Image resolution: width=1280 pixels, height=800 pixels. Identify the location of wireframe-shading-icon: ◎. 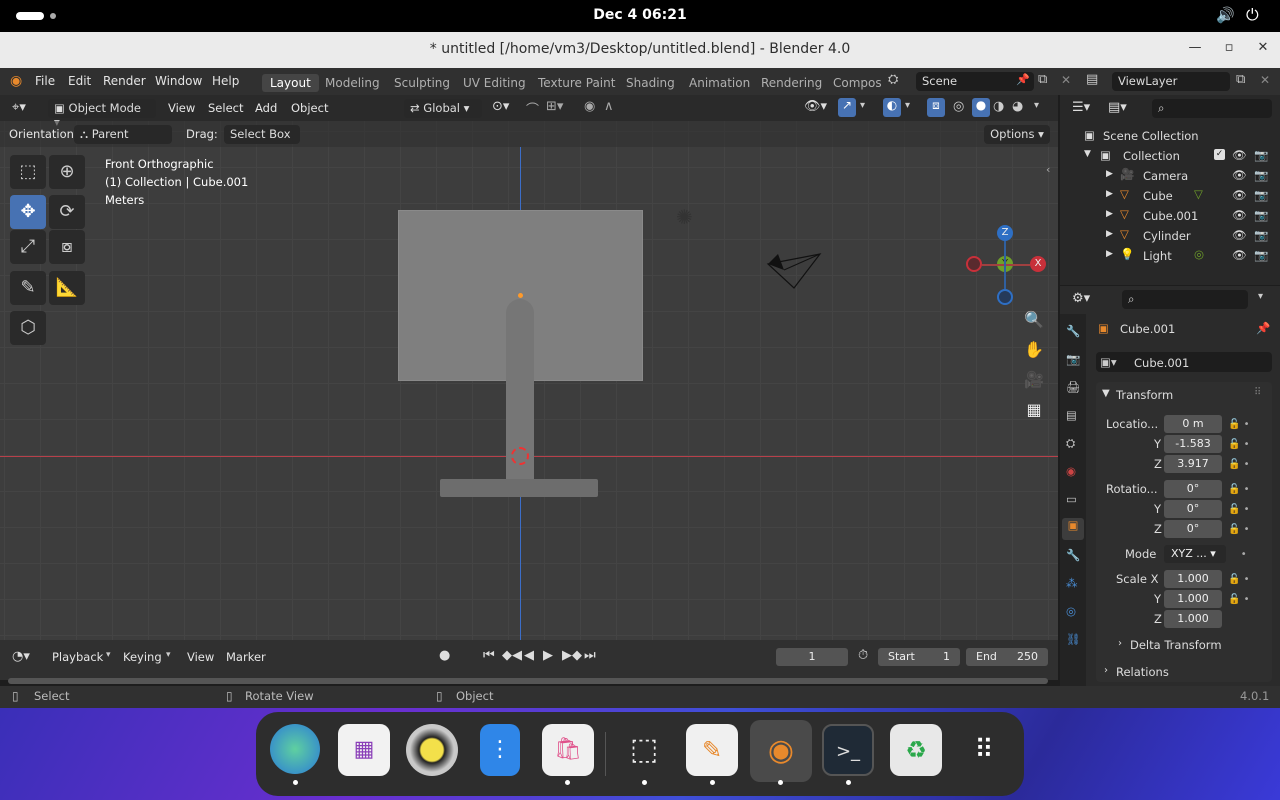
(958, 106).